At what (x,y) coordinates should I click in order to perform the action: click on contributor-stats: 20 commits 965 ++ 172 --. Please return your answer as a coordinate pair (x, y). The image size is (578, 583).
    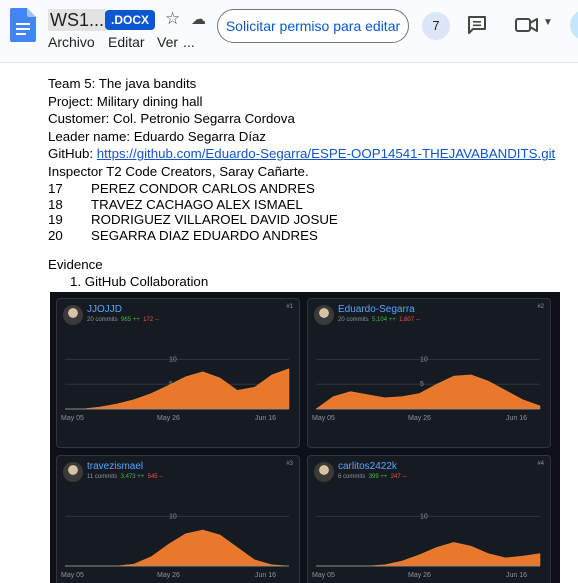
    Looking at the image, I should click on (123, 320).